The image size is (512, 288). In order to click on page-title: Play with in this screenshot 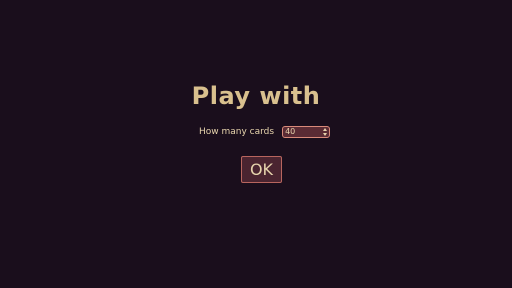, I will do `click(256, 96)`.